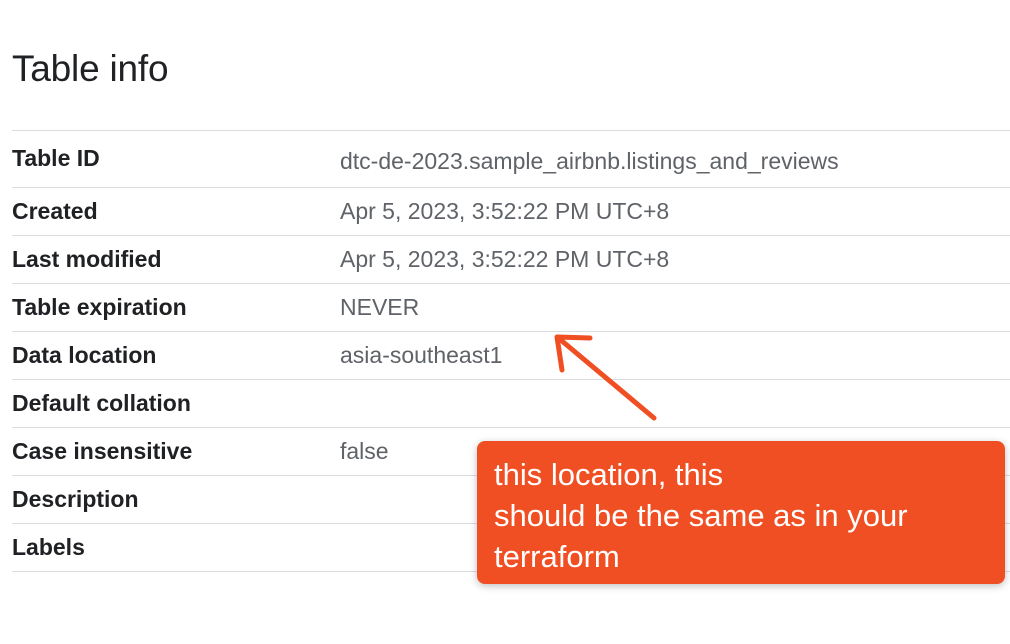 The width and height of the screenshot is (1010, 644). I want to click on row-label: Case insensitive, so click(102, 451).